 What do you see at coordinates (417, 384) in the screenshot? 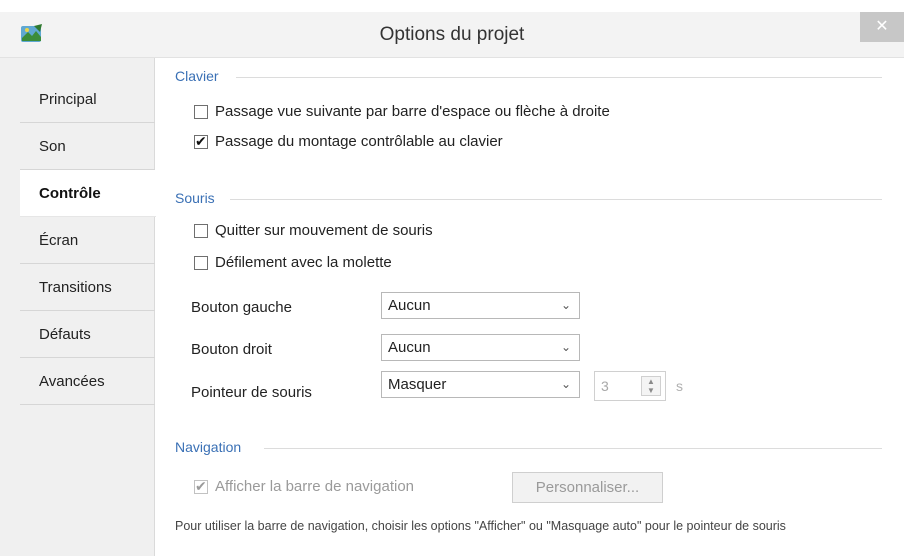
I see `select-value: Masquer` at bounding box center [417, 384].